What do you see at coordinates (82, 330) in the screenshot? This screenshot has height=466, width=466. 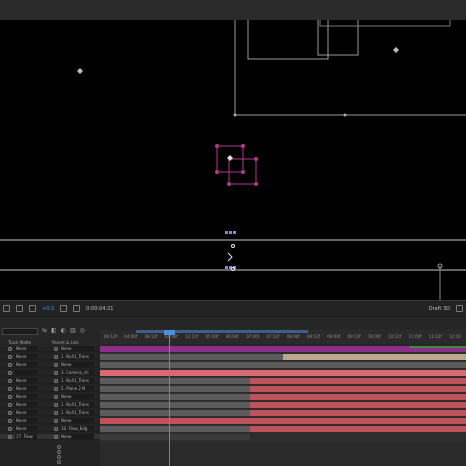 I see `draft-3d-icon: ◎` at bounding box center [82, 330].